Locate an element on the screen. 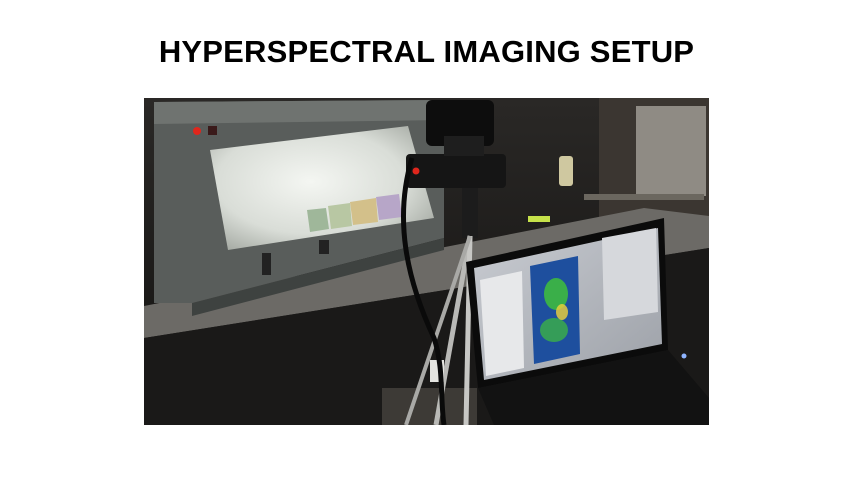 The width and height of the screenshot is (853, 480). shelf-edge is located at coordinates (644, 197).